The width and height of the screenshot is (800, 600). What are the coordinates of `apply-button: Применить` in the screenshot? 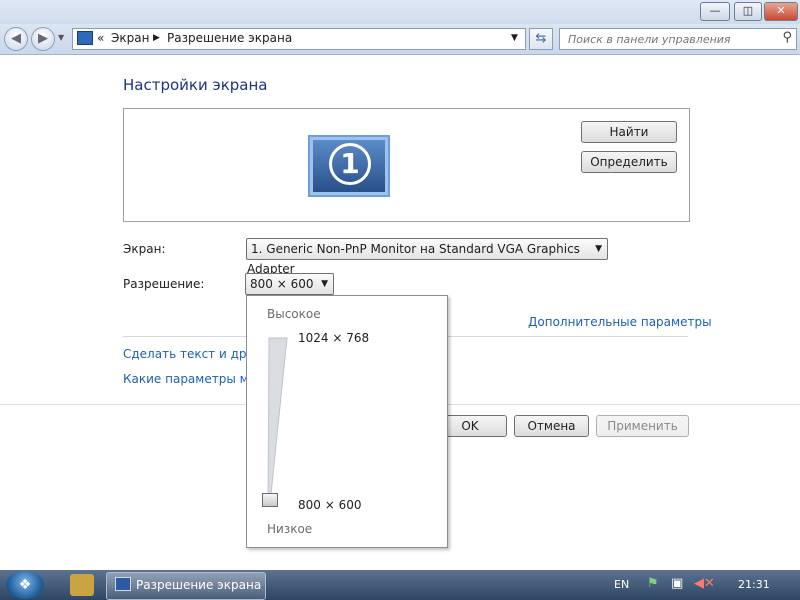 It's located at (642, 426).